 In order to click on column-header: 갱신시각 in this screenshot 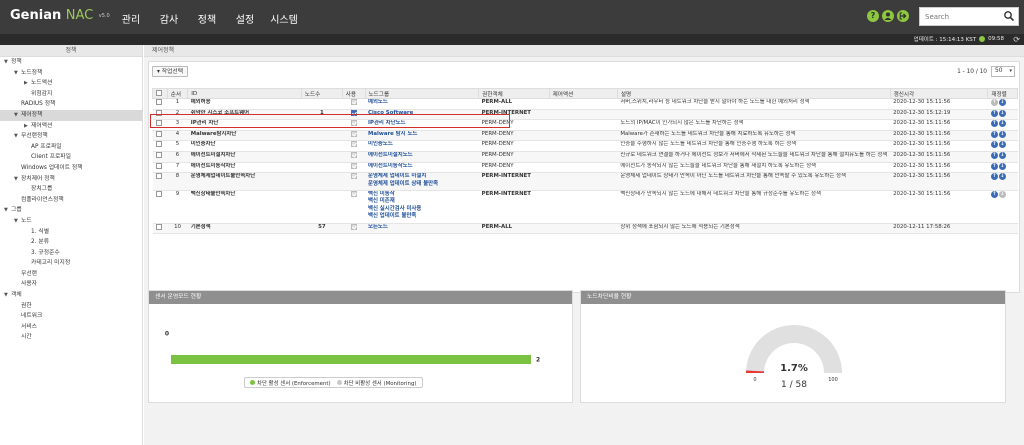, I will do `click(939, 93)`.